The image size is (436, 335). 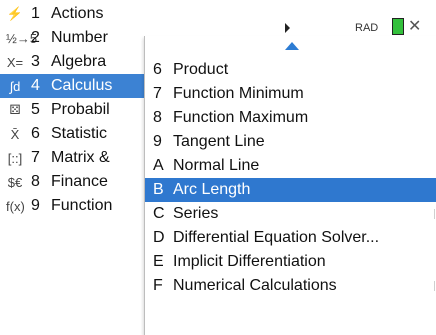 What do you see at coordinates (79, 61) in the screenshot?
I see `menu-item-label: Algebra` at bounding box center [79, 61].